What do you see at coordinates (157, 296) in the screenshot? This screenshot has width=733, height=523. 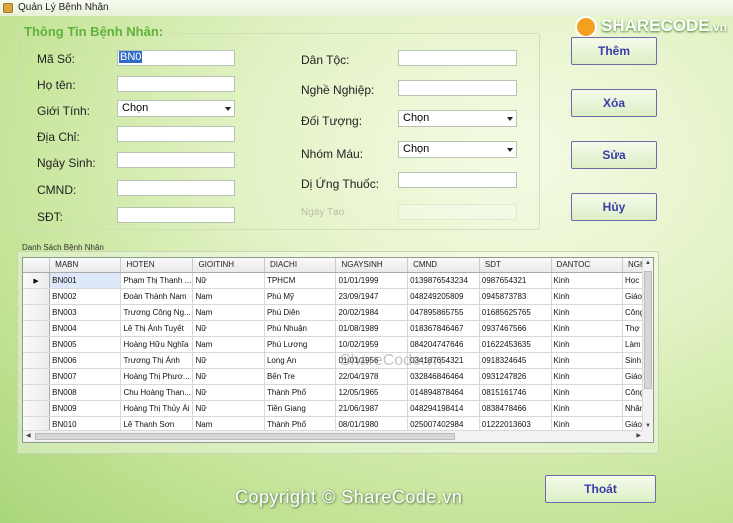 I see `table-cell: Đoàn Thành Nam` at bounding box center [157, 296].